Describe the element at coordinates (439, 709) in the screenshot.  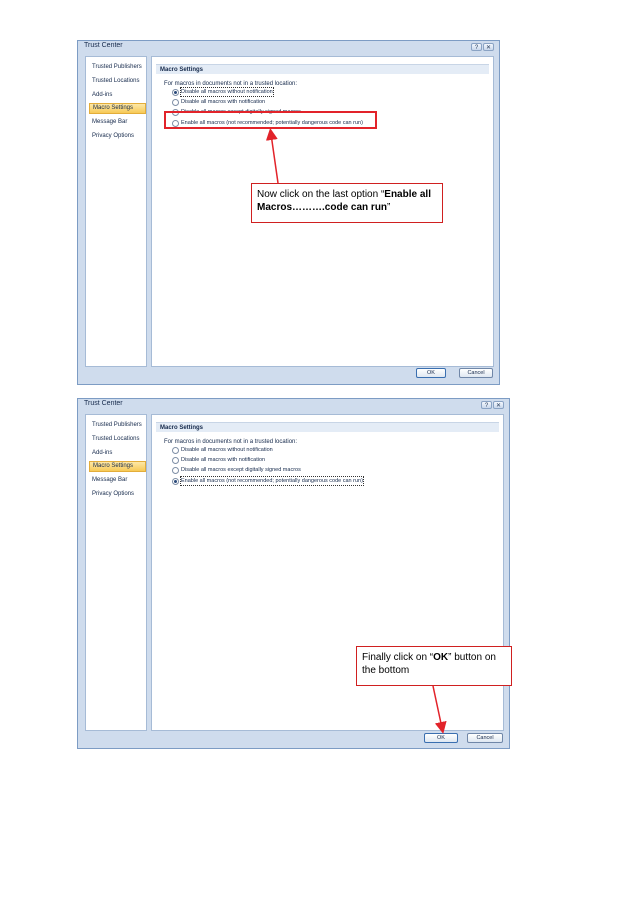
I see `arrow-to-ok-button` at that location.